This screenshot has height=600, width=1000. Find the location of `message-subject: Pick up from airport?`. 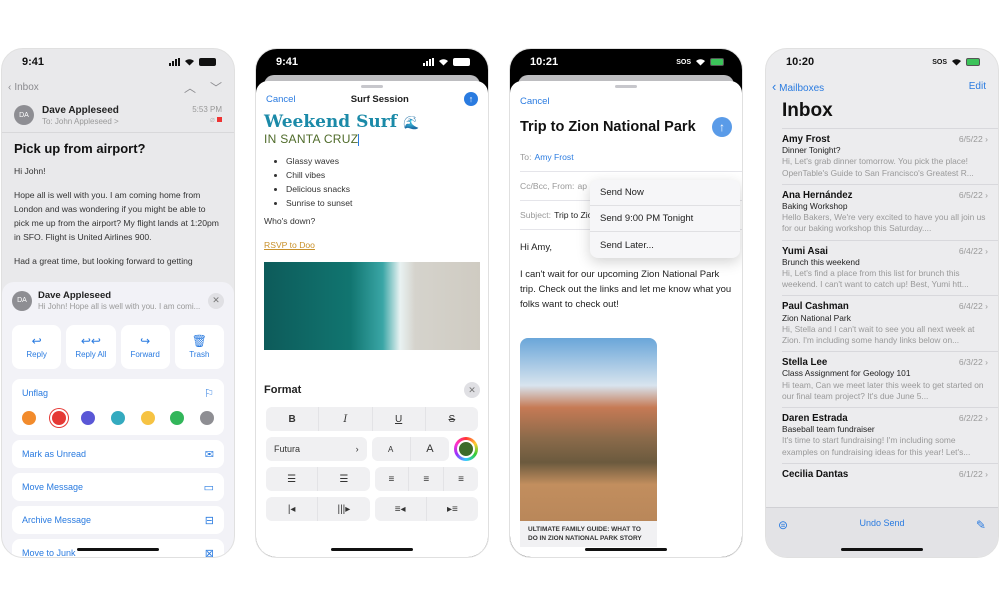

message-subject: Pick up from airport? is located at coordinates (80, 148).